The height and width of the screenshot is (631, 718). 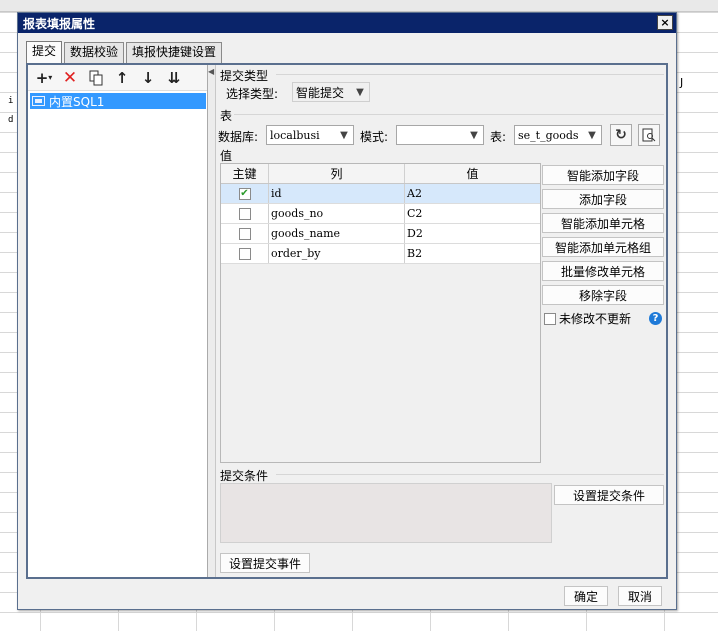 What do you see at coordinates (94, 52) in the screenshot?
I see `tab-data-validation: 数据校验` at bounding box center [94, 52].